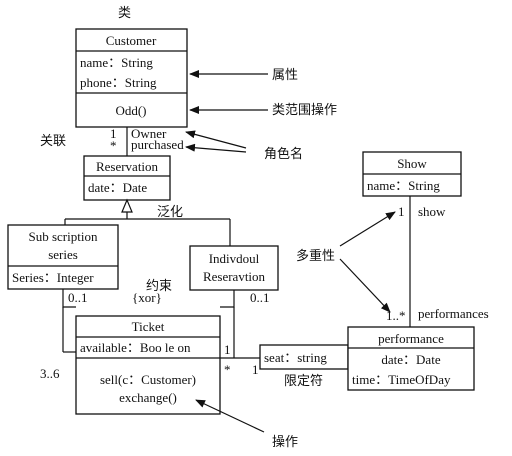 The height and width of the screenshot is (456, 512). I want to click on show-class: Show name：String, so click(412, 174).